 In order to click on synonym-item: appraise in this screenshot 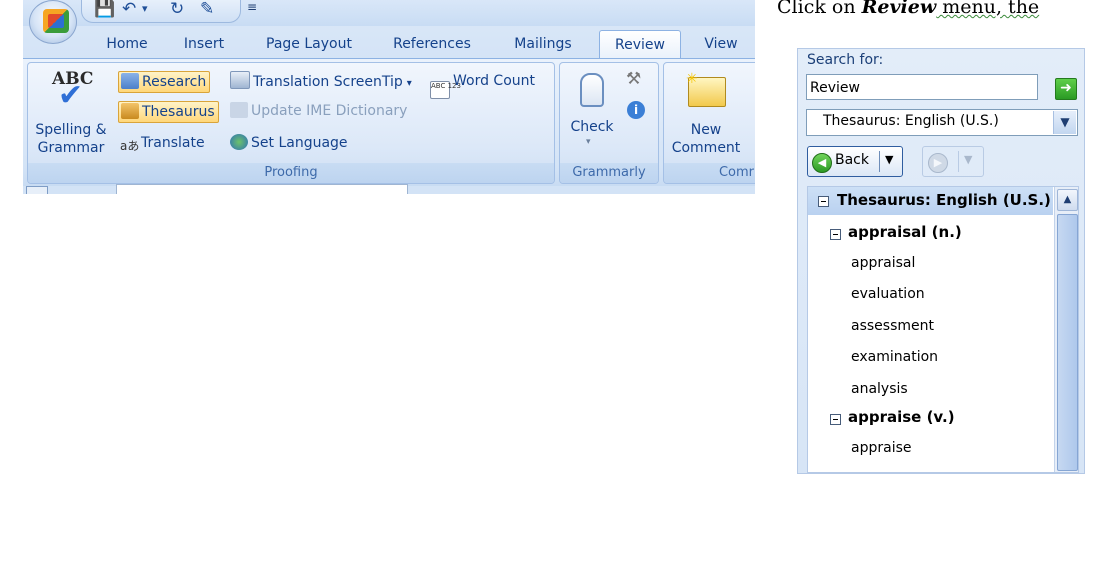, I will do `click(881, 448)`.